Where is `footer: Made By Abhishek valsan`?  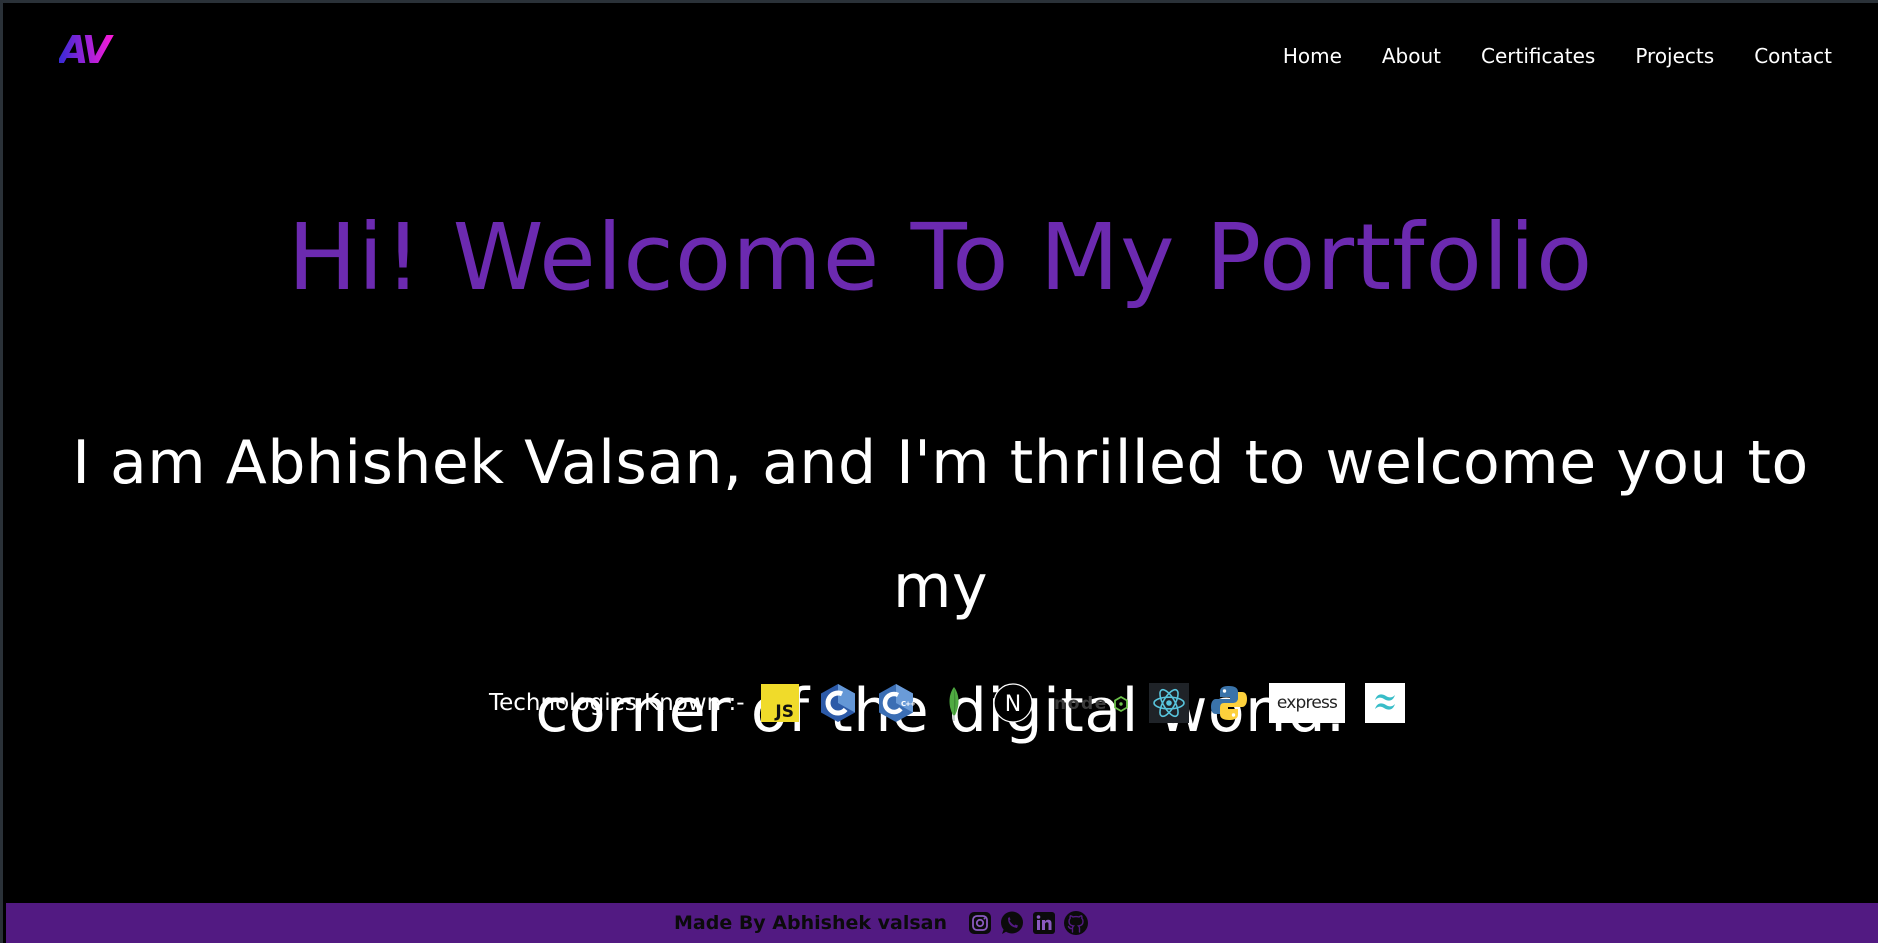
footer: Made By Abhishek valsan is located at coordinates (942, 923).